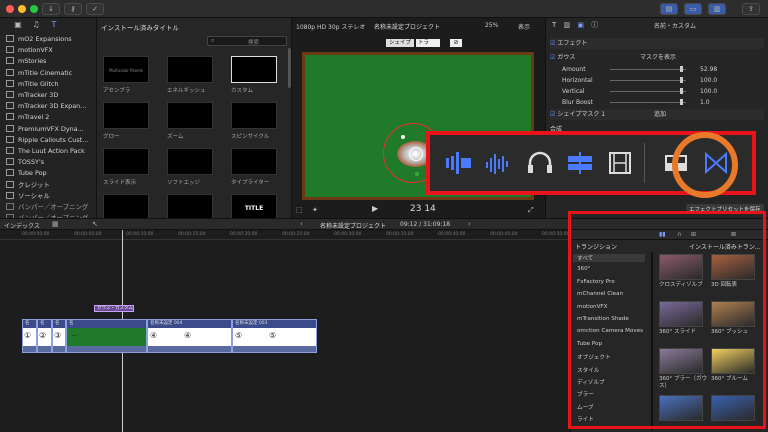 The image size is (768, 432). What do you see at coordinates (669, 9) in the screenshot?
I see `layout-library-icon: ▤` at bounding box center [669, 9].